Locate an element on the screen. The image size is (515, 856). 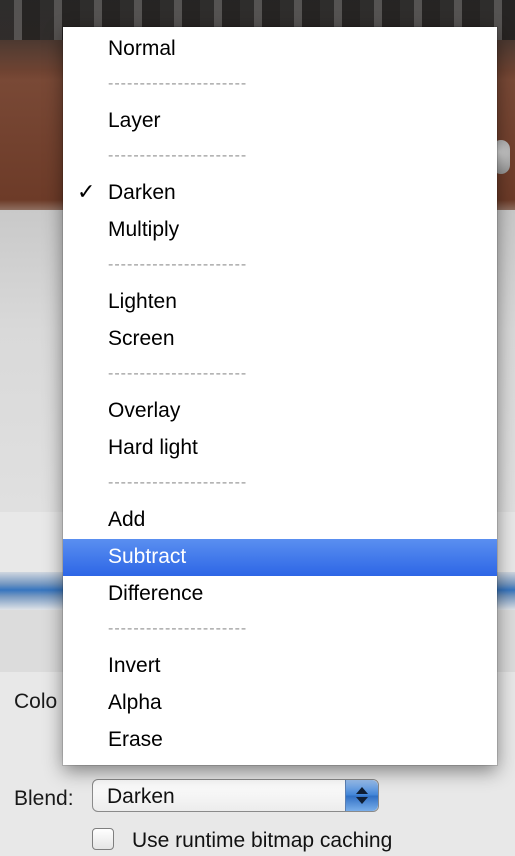
menu-item-label: Lighten is located at coordinates (142, 301).